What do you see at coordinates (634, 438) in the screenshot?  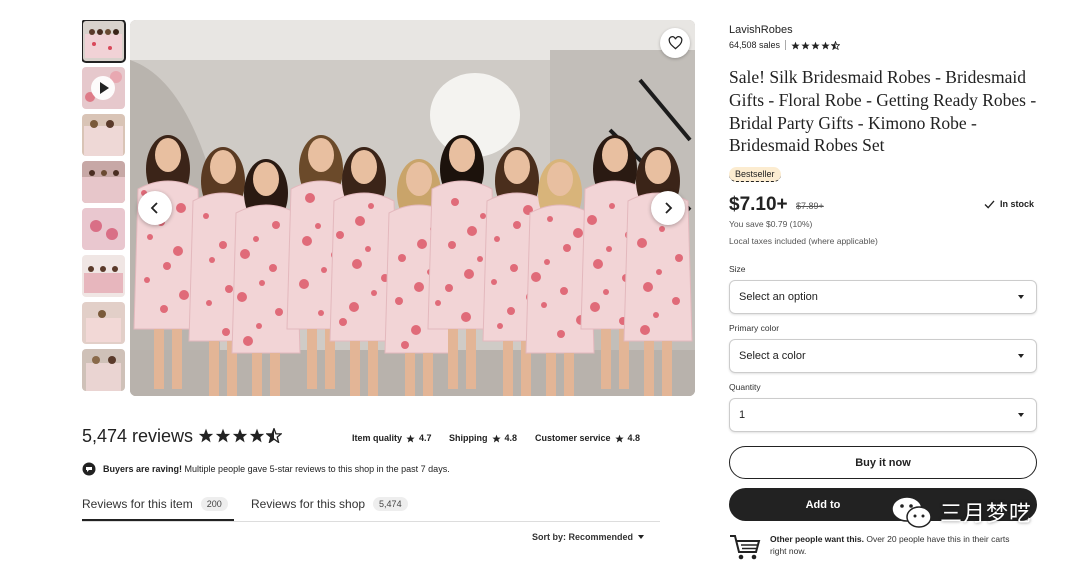 I see `customer-service-value: 4.8` at bounding box center [634, 438].